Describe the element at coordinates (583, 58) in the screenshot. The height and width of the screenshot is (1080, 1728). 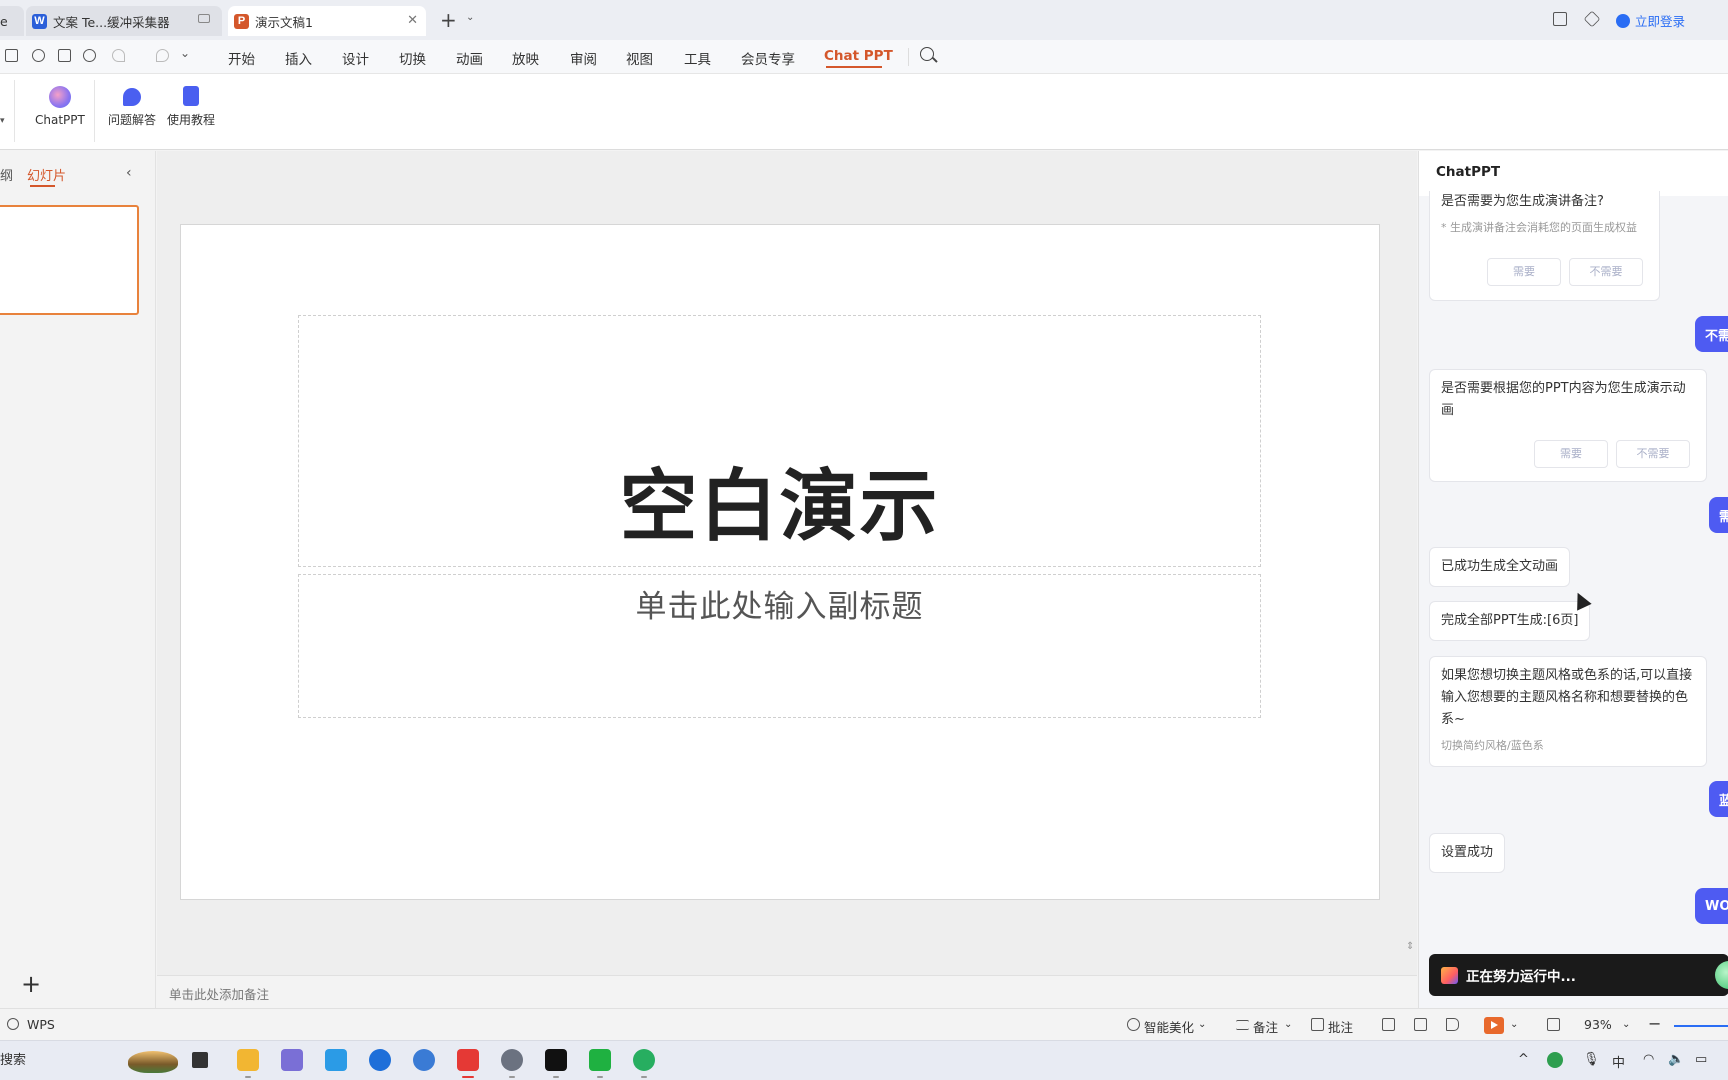
I see `menu-review: 审阅` at that location.